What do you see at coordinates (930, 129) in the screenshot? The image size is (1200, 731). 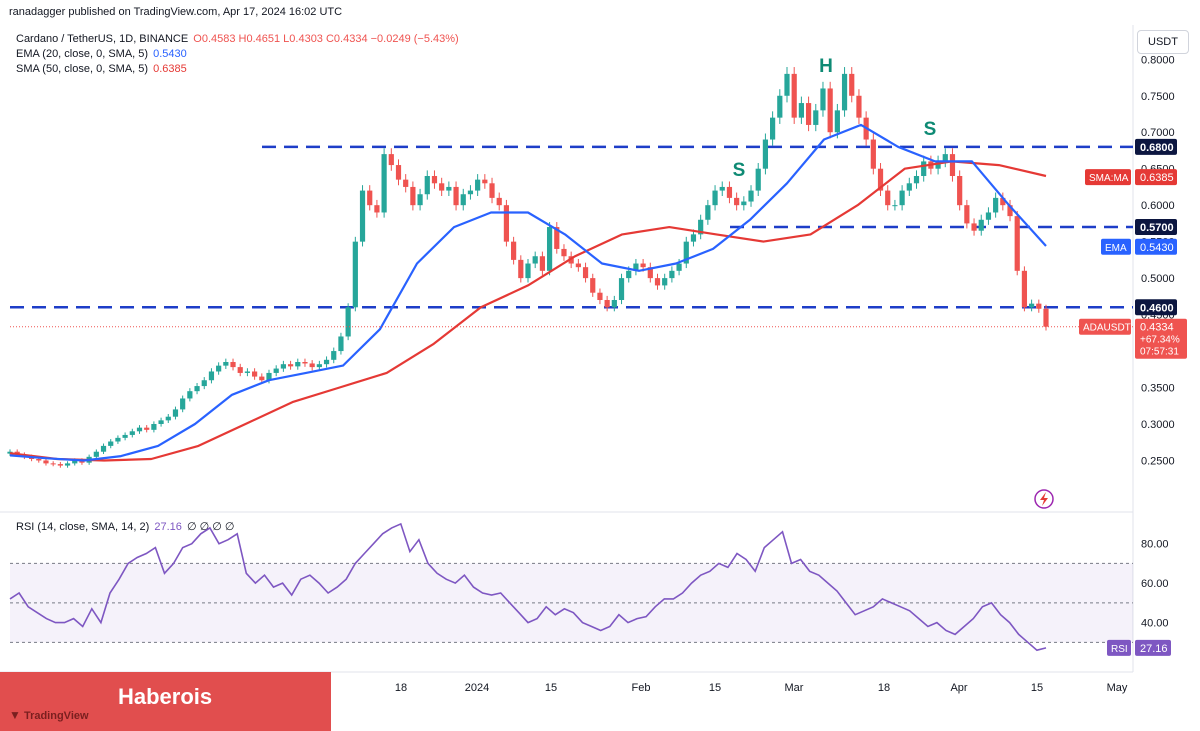 I see `pattern-label: S` at bounding box center [930, 129].